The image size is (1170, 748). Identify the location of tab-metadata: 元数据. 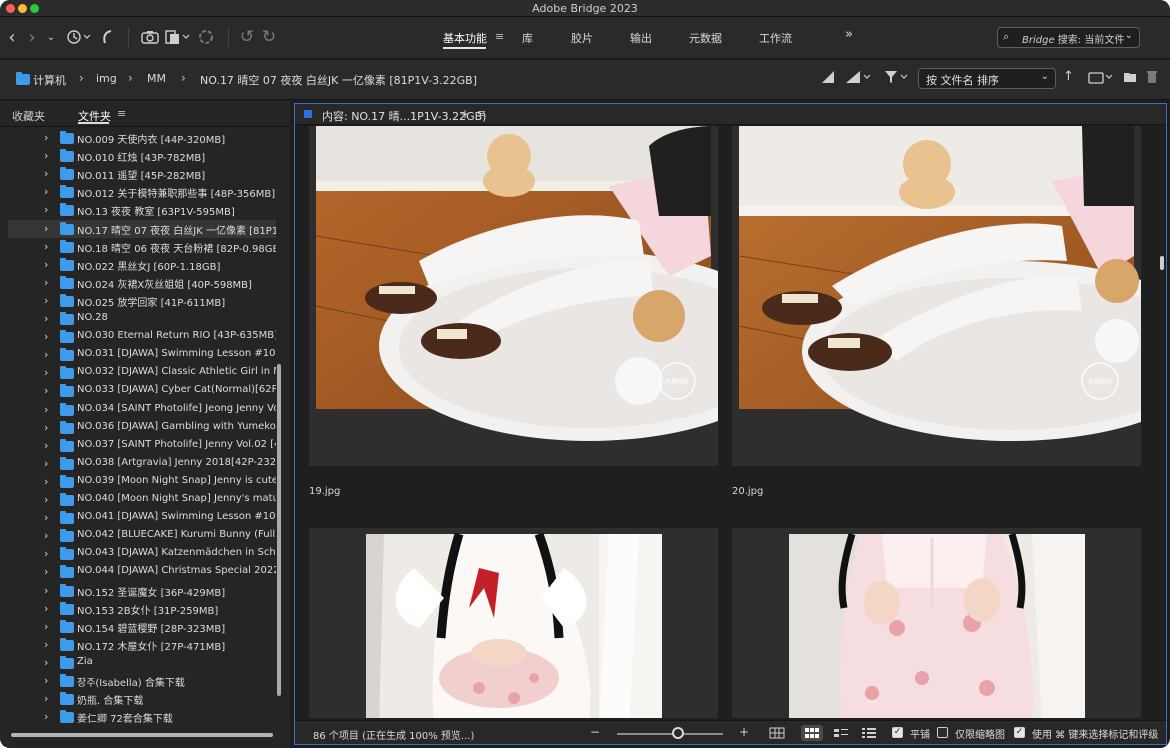
(705, 38).